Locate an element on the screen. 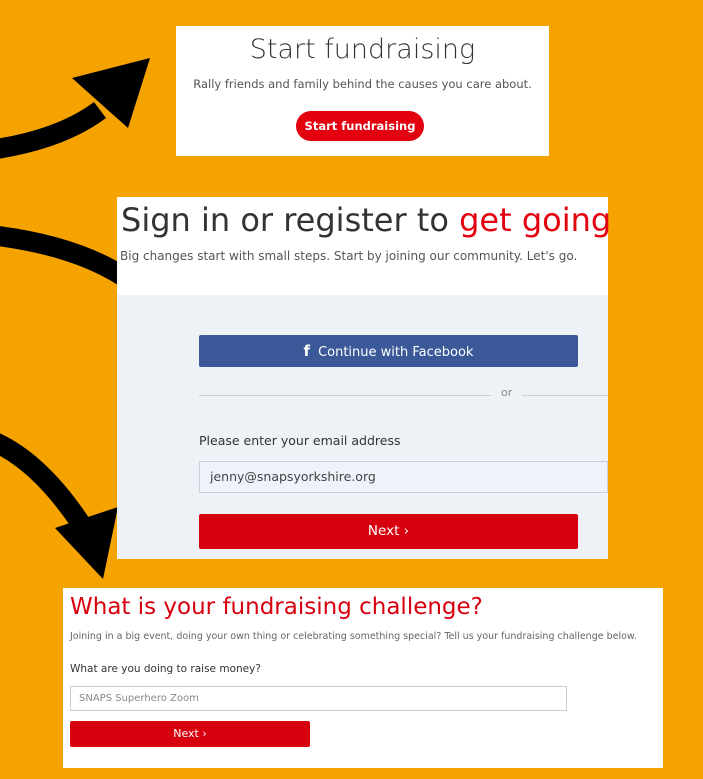 This screenshot has height=779, width=703. facebook-icon: f is located at coordinates (307, 351).